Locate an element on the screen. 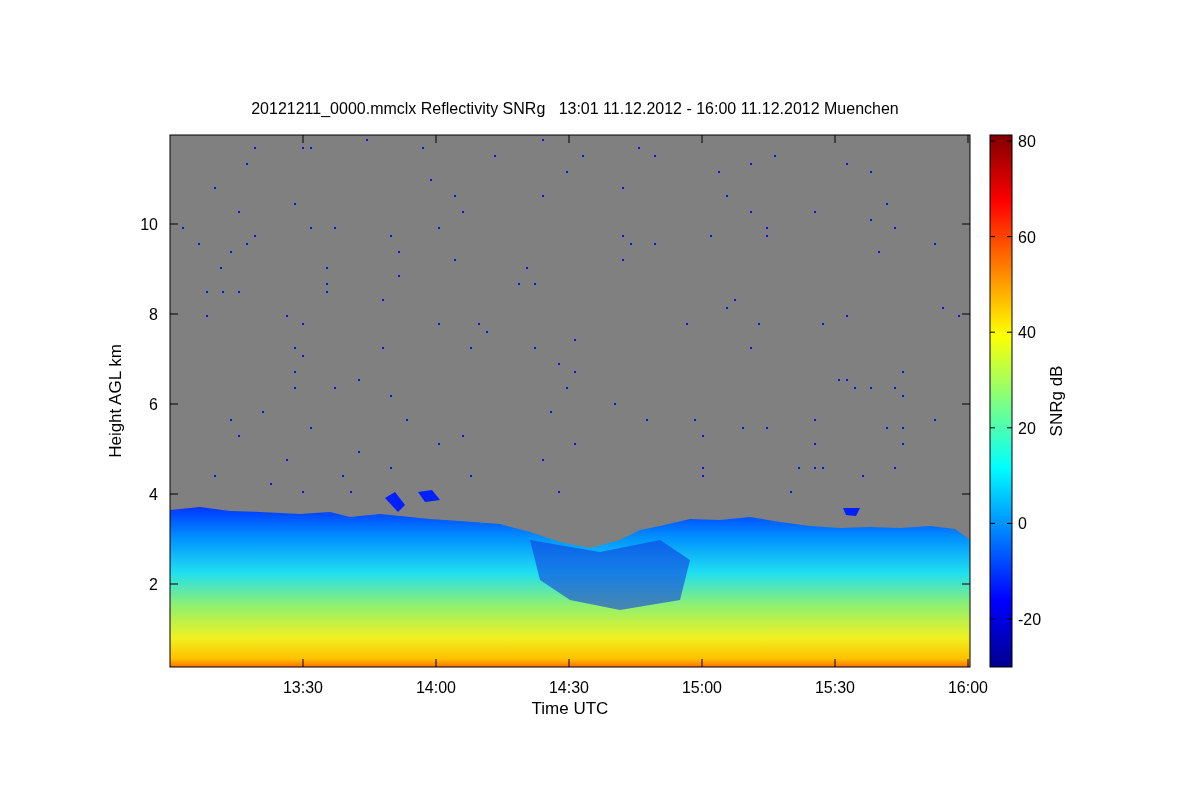 The image size is (1200, 800). x-tick-label: 15:00 is located at coordinates (702, 687).